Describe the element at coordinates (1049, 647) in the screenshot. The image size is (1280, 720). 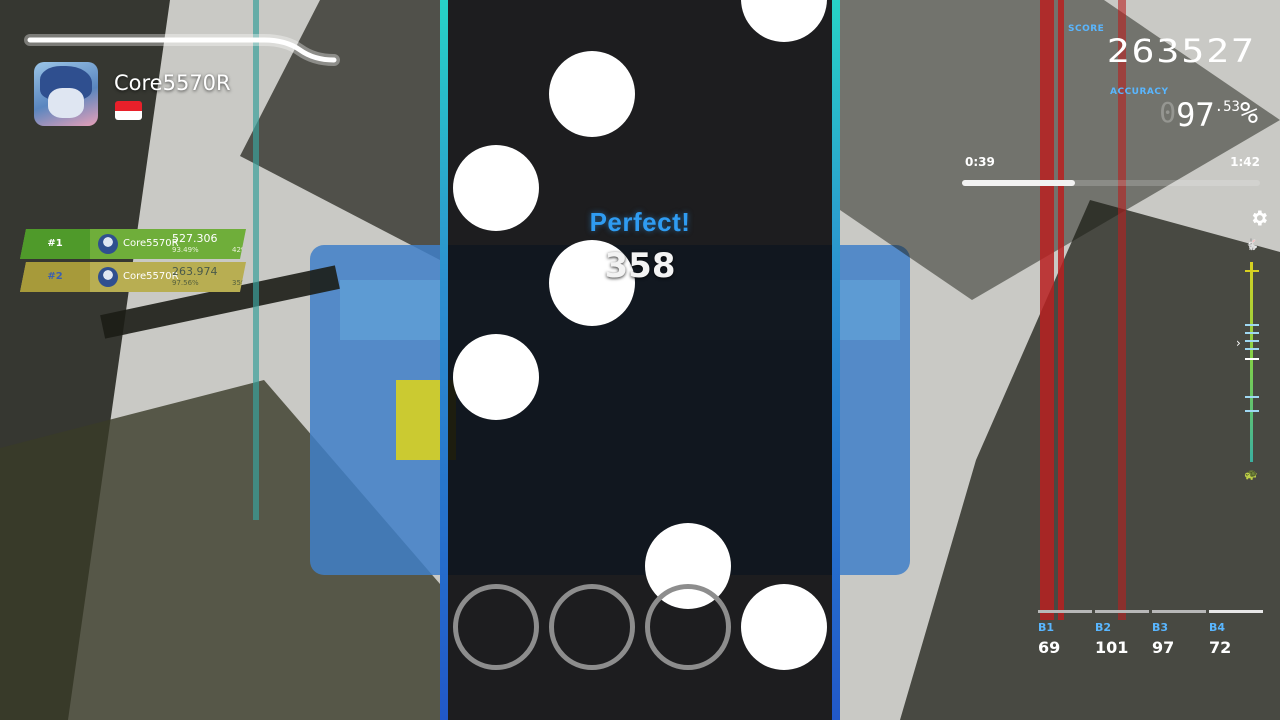
I see `beat-value: 69` at that location.